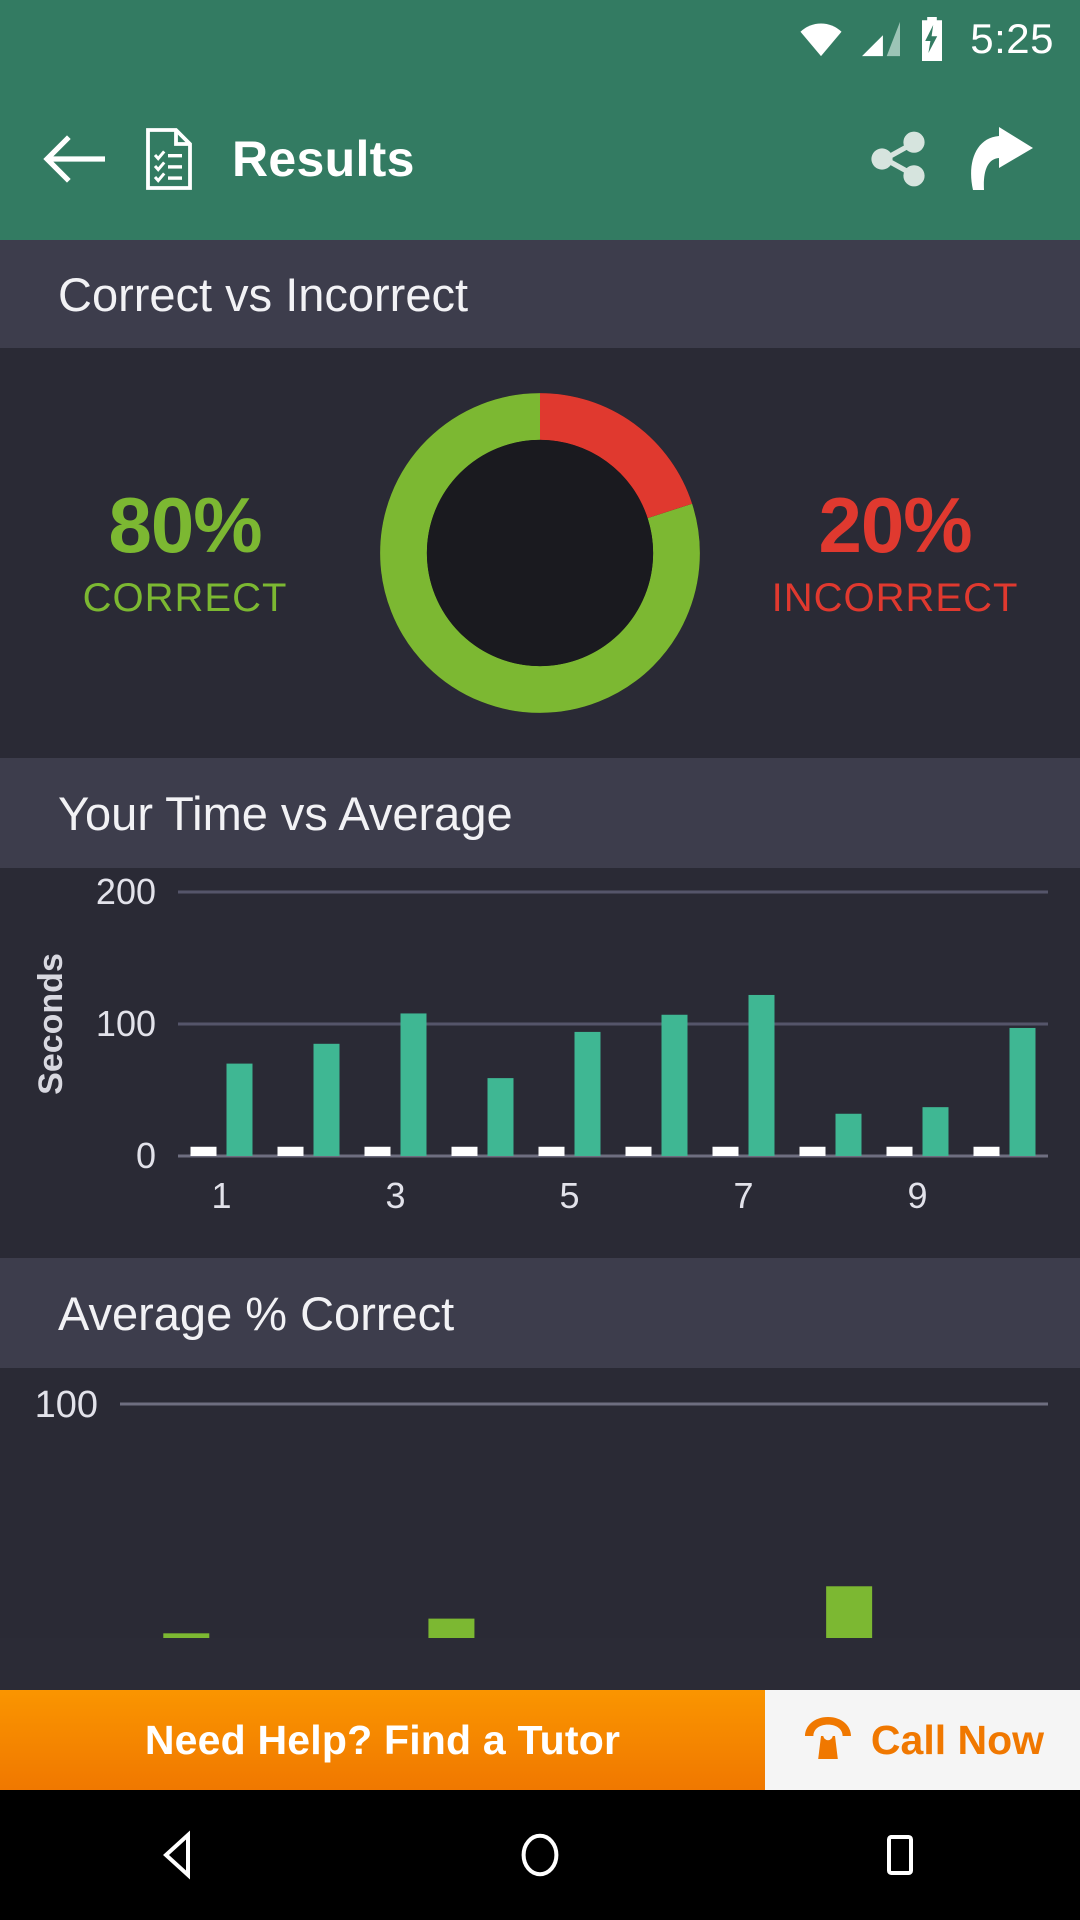 This screenshot has width=1080, height=1920. I want to click on curved-arrow-icon, so click(1002, 158).